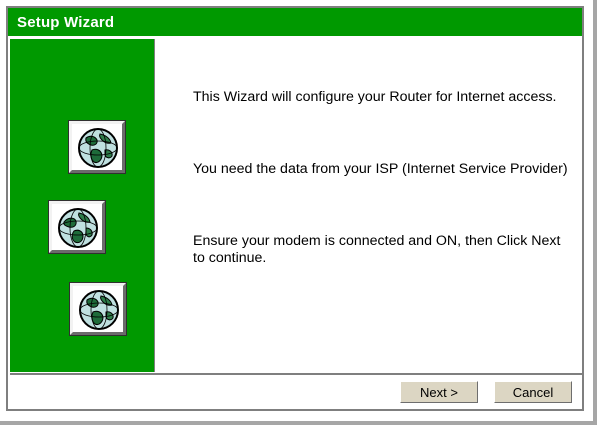 The width and height of the screenshot is (597, 425). I want to click on window-title: Setup Wizard, so click(66, 22).